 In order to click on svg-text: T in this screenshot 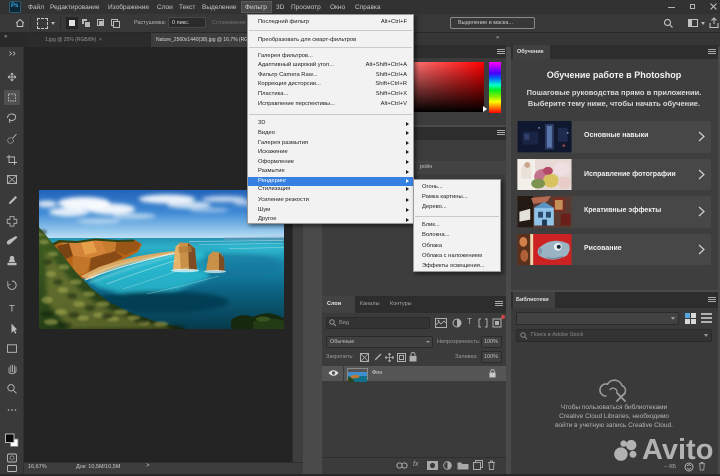, I will do `click(12, 309)`.